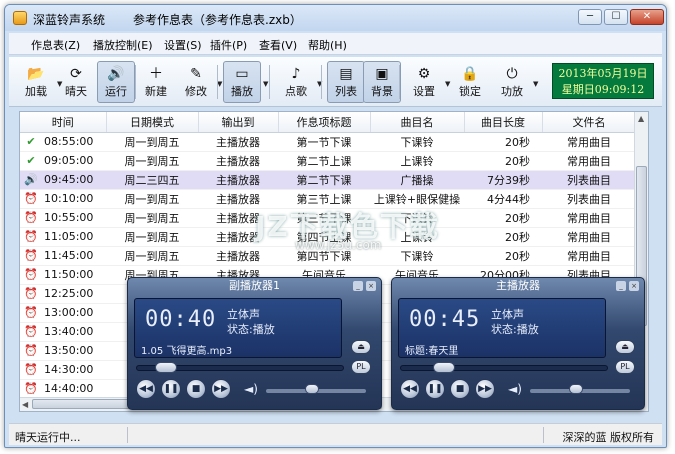  What do you see at coordinates (625, 347) in the screenshot?
I see `main-player-eject-button: ⏏` at bounding box center [625, 347].